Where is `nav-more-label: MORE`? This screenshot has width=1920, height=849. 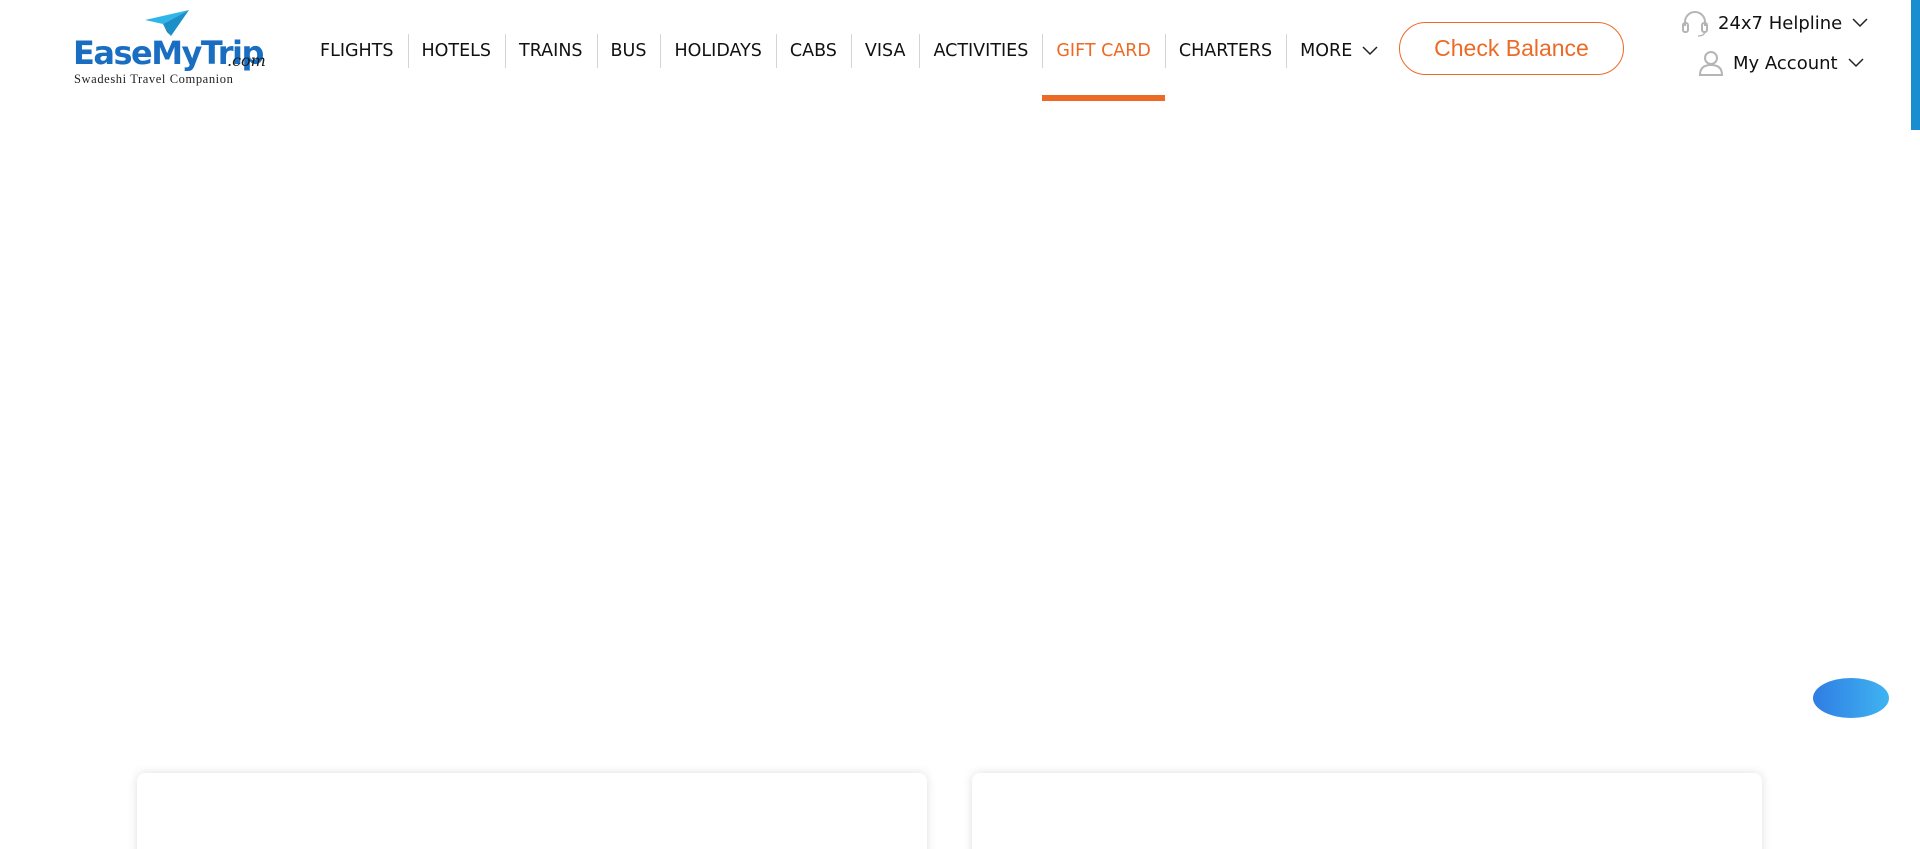 nav-more-label: MORE is located at coordinates (1326, 51).